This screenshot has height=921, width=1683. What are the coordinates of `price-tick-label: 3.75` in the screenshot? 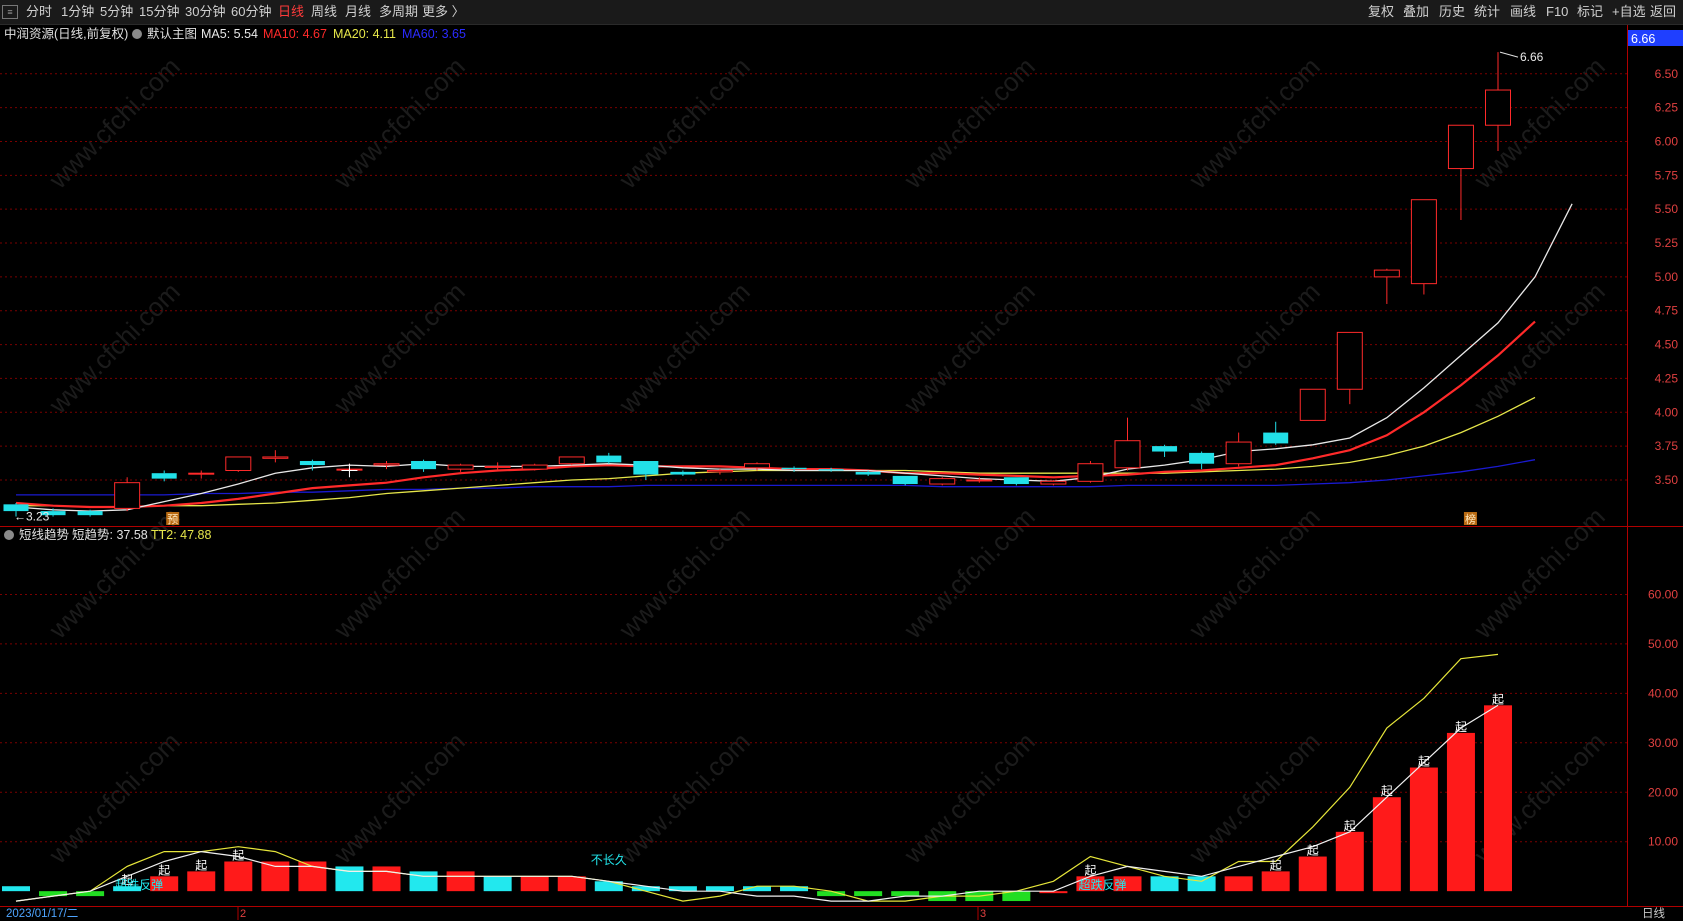 It's located at (1667, 446).